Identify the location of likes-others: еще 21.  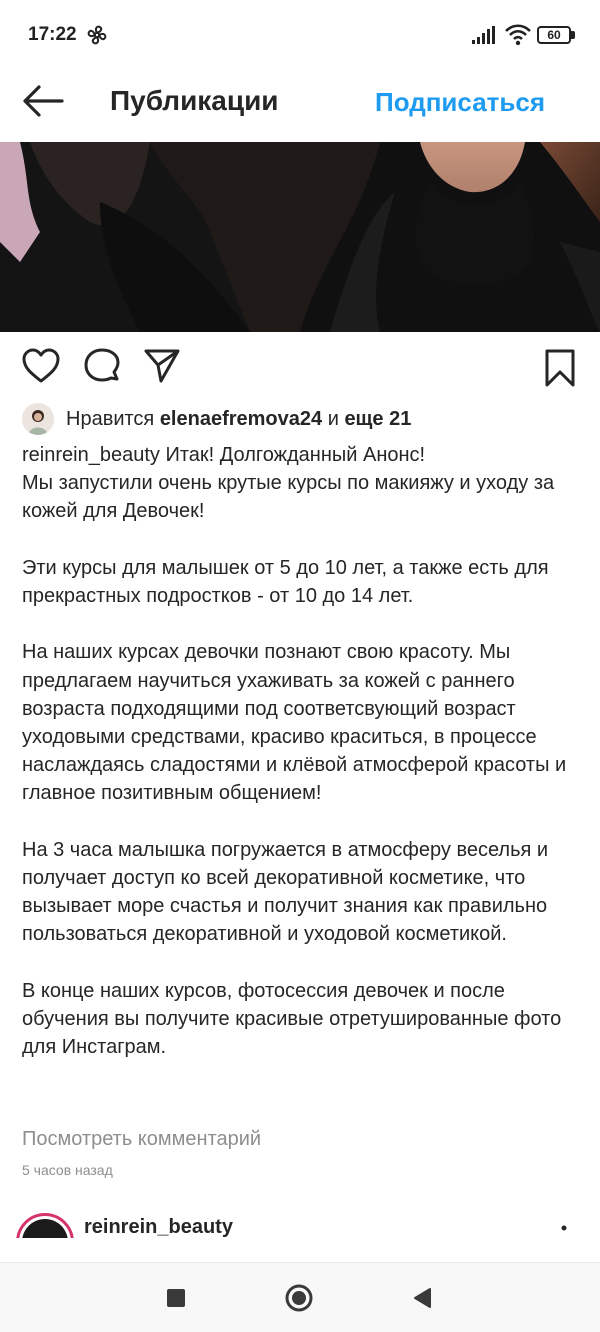
(377, 419).